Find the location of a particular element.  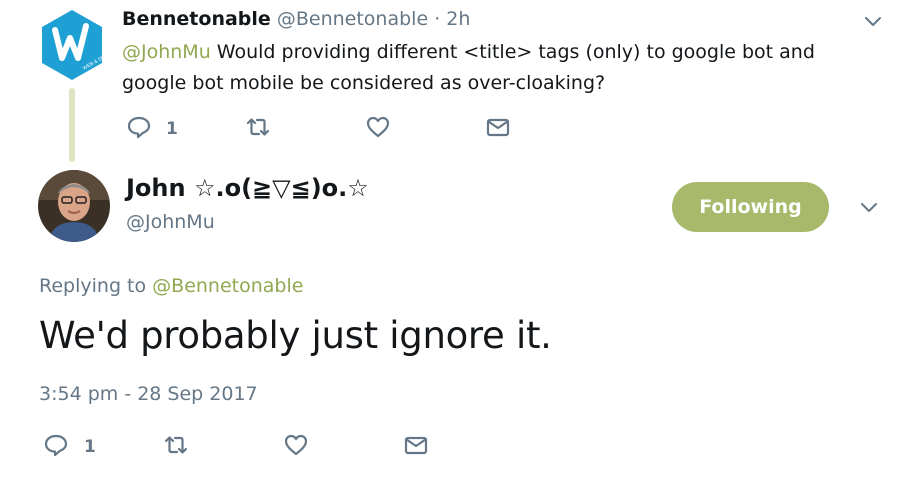

parent-author-name: Bennetonable is located at coordinates (196, 19).